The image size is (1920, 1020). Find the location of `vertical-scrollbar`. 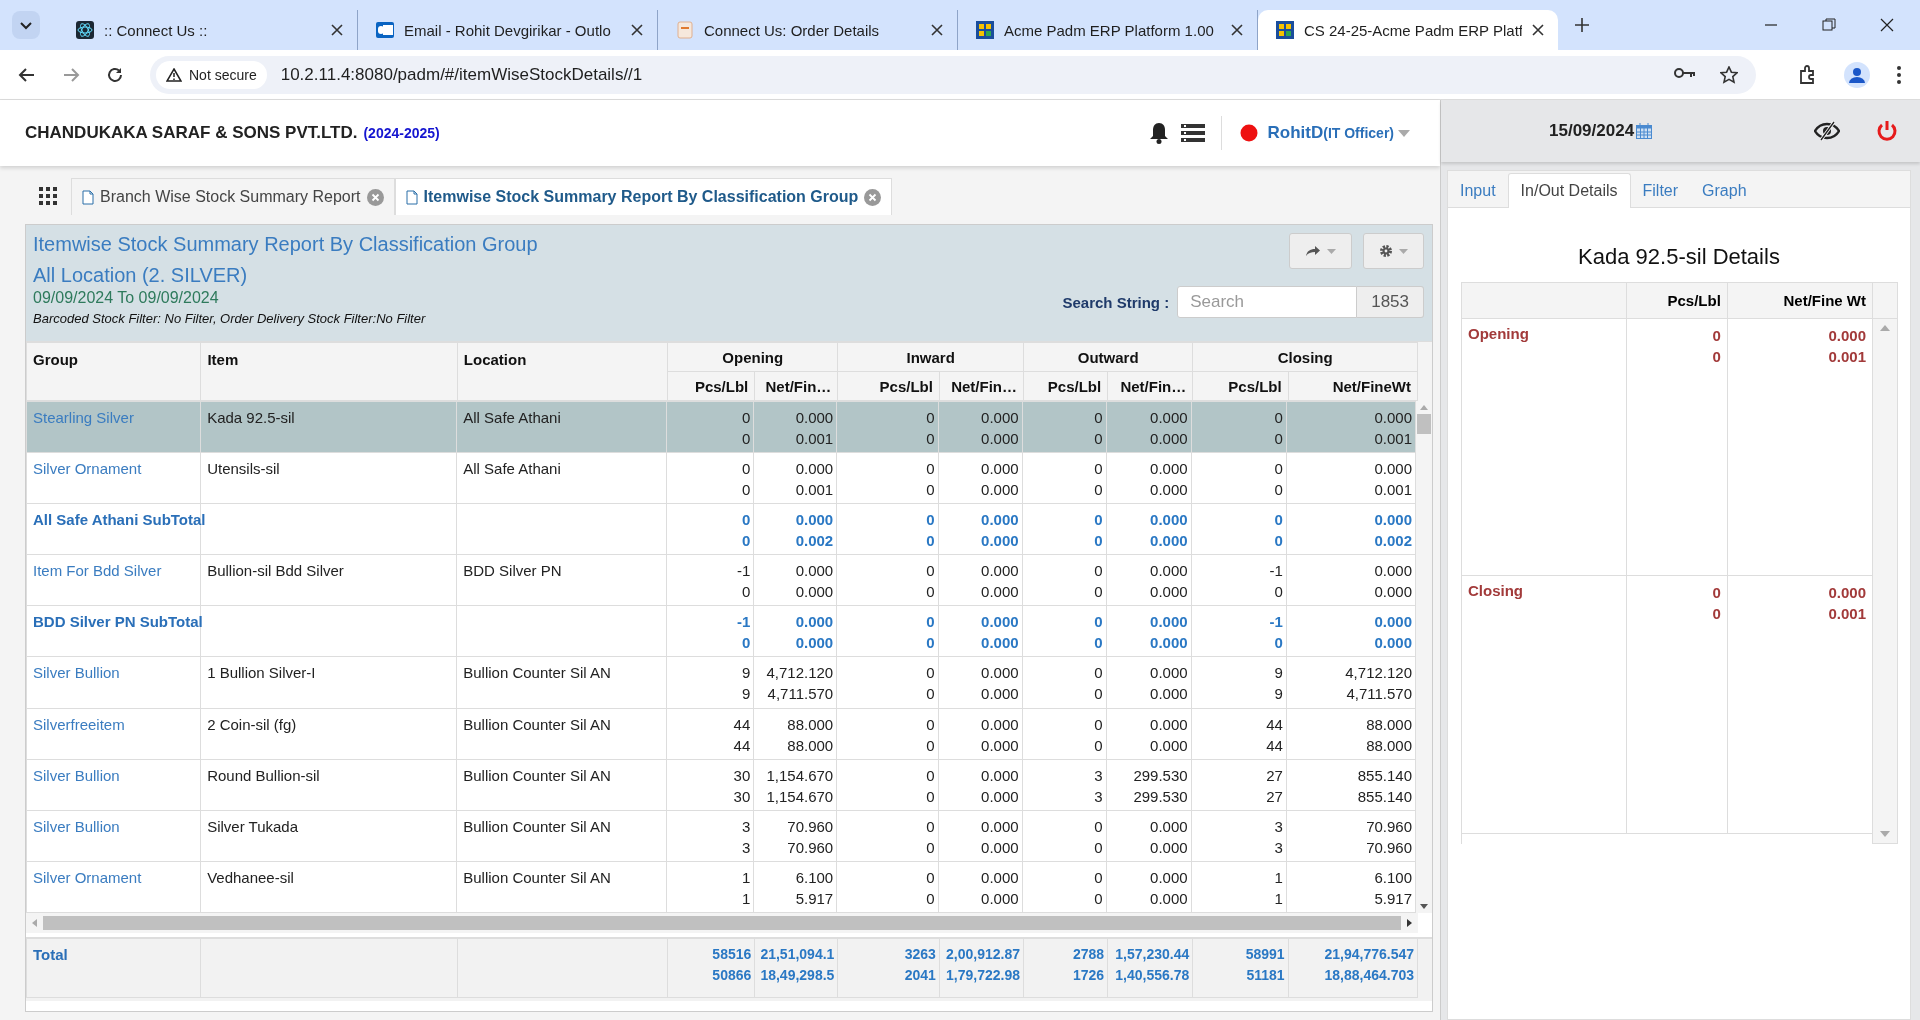

vertical-scrollbar is located at coordinates (1424, 657).